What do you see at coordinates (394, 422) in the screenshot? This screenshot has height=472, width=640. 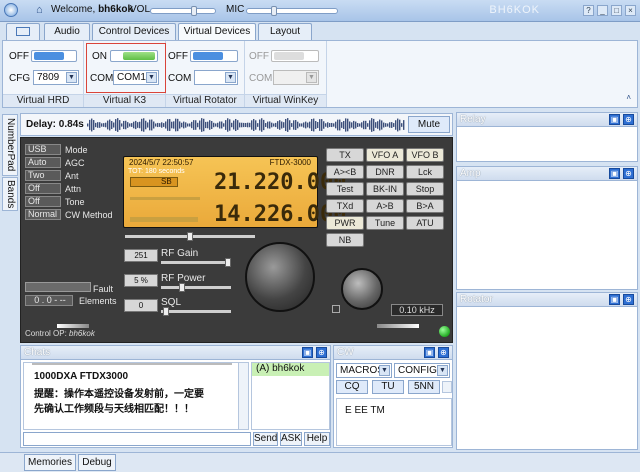 I see `cw-text-area: E EE TM` at bounding box center [394, 422].